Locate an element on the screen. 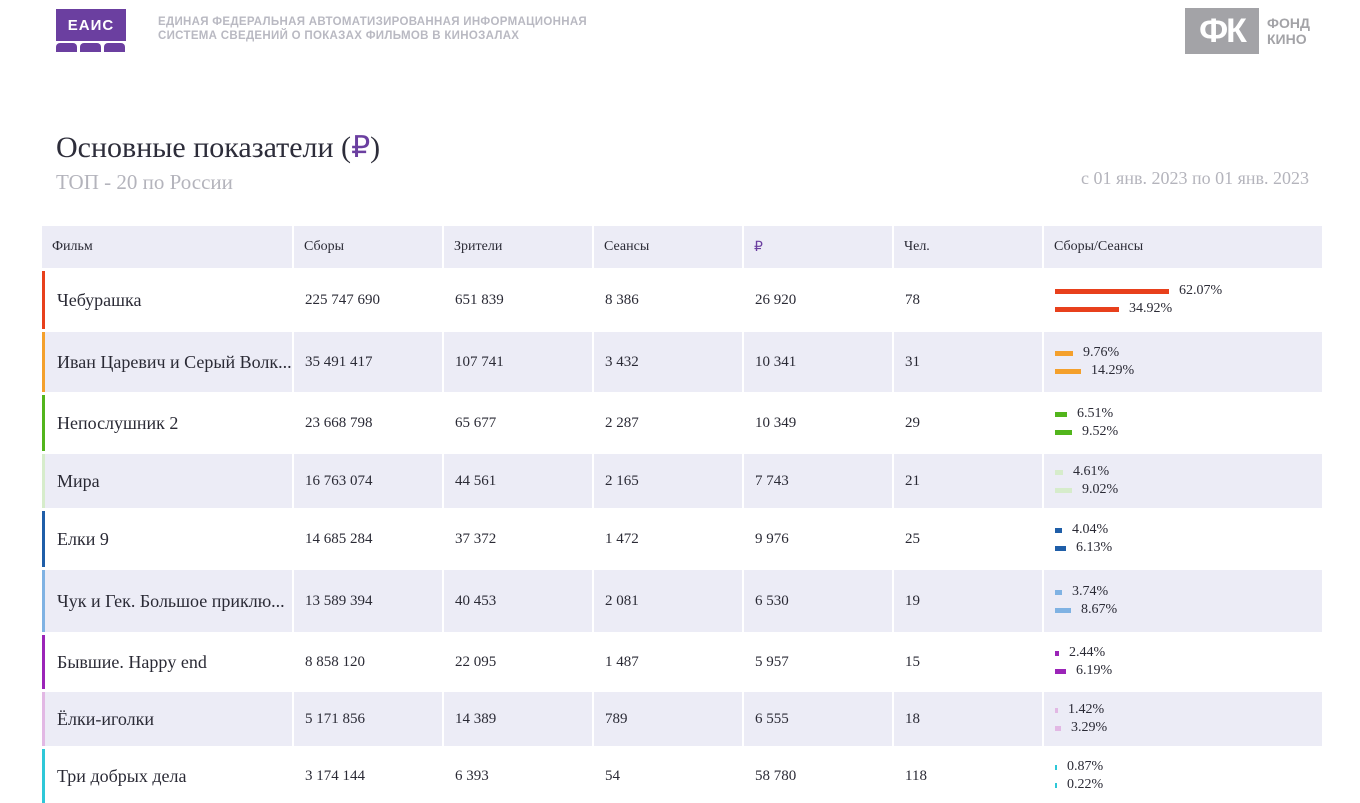 Image resolution: width=1360 pixels, height=803 pixels. cell-viewers: 107 741 is located at coordinates (517, 362).